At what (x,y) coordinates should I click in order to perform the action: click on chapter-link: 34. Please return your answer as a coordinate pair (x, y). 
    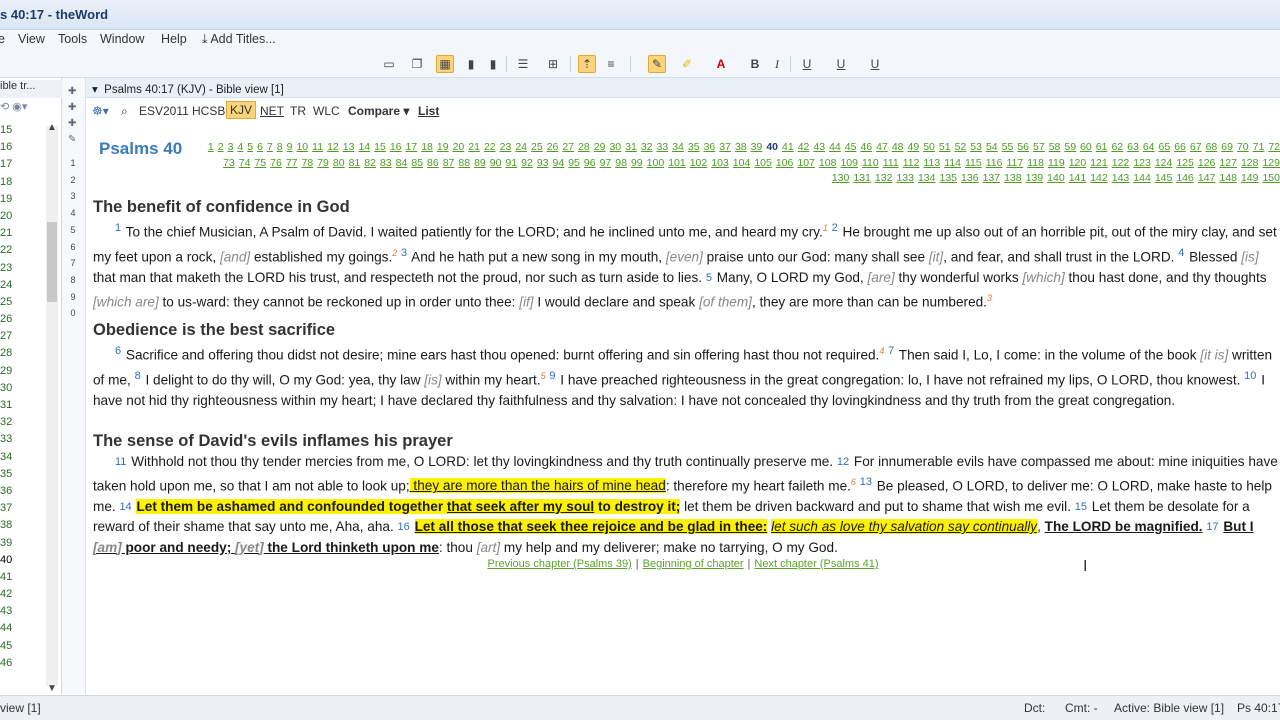
    Looking at the image, I should click on (678, 147).